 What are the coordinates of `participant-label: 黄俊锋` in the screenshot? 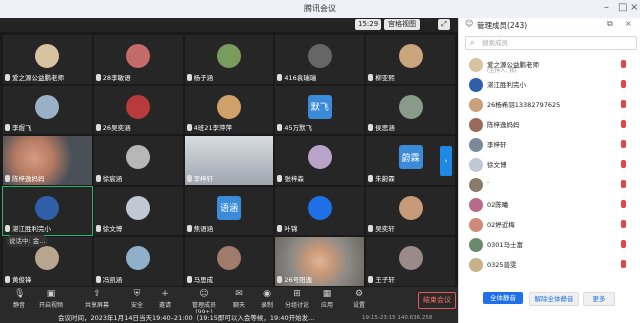 It's located at (47, 280).